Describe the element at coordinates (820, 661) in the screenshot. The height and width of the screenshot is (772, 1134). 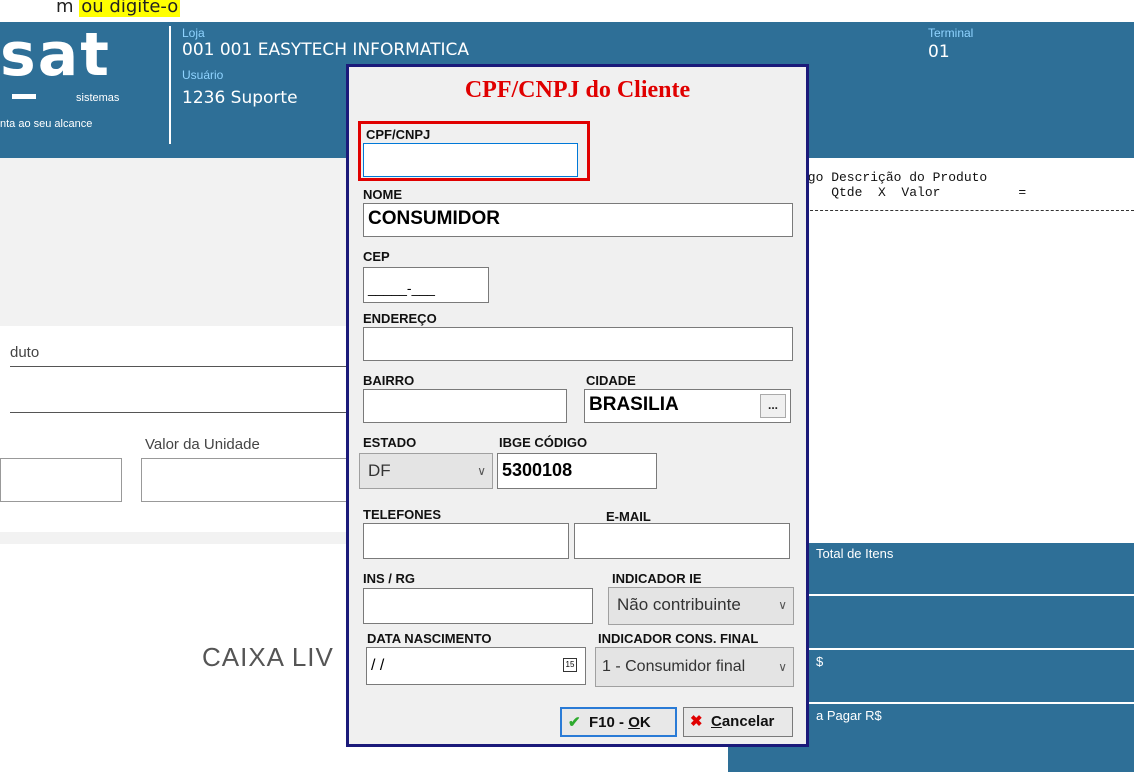
I see `rs-label: $` at that location.